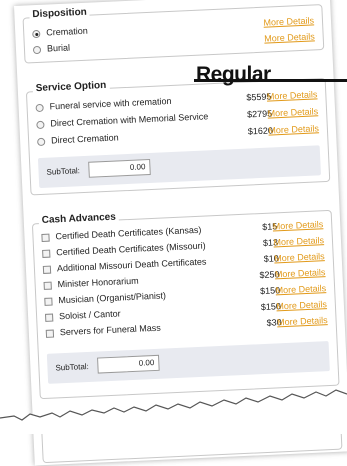 The image size is (347, 466). What do you see at coordinates (173, 411) in the screenshot?
I see `torn-paper-edge` at bounding box center [173, 411].